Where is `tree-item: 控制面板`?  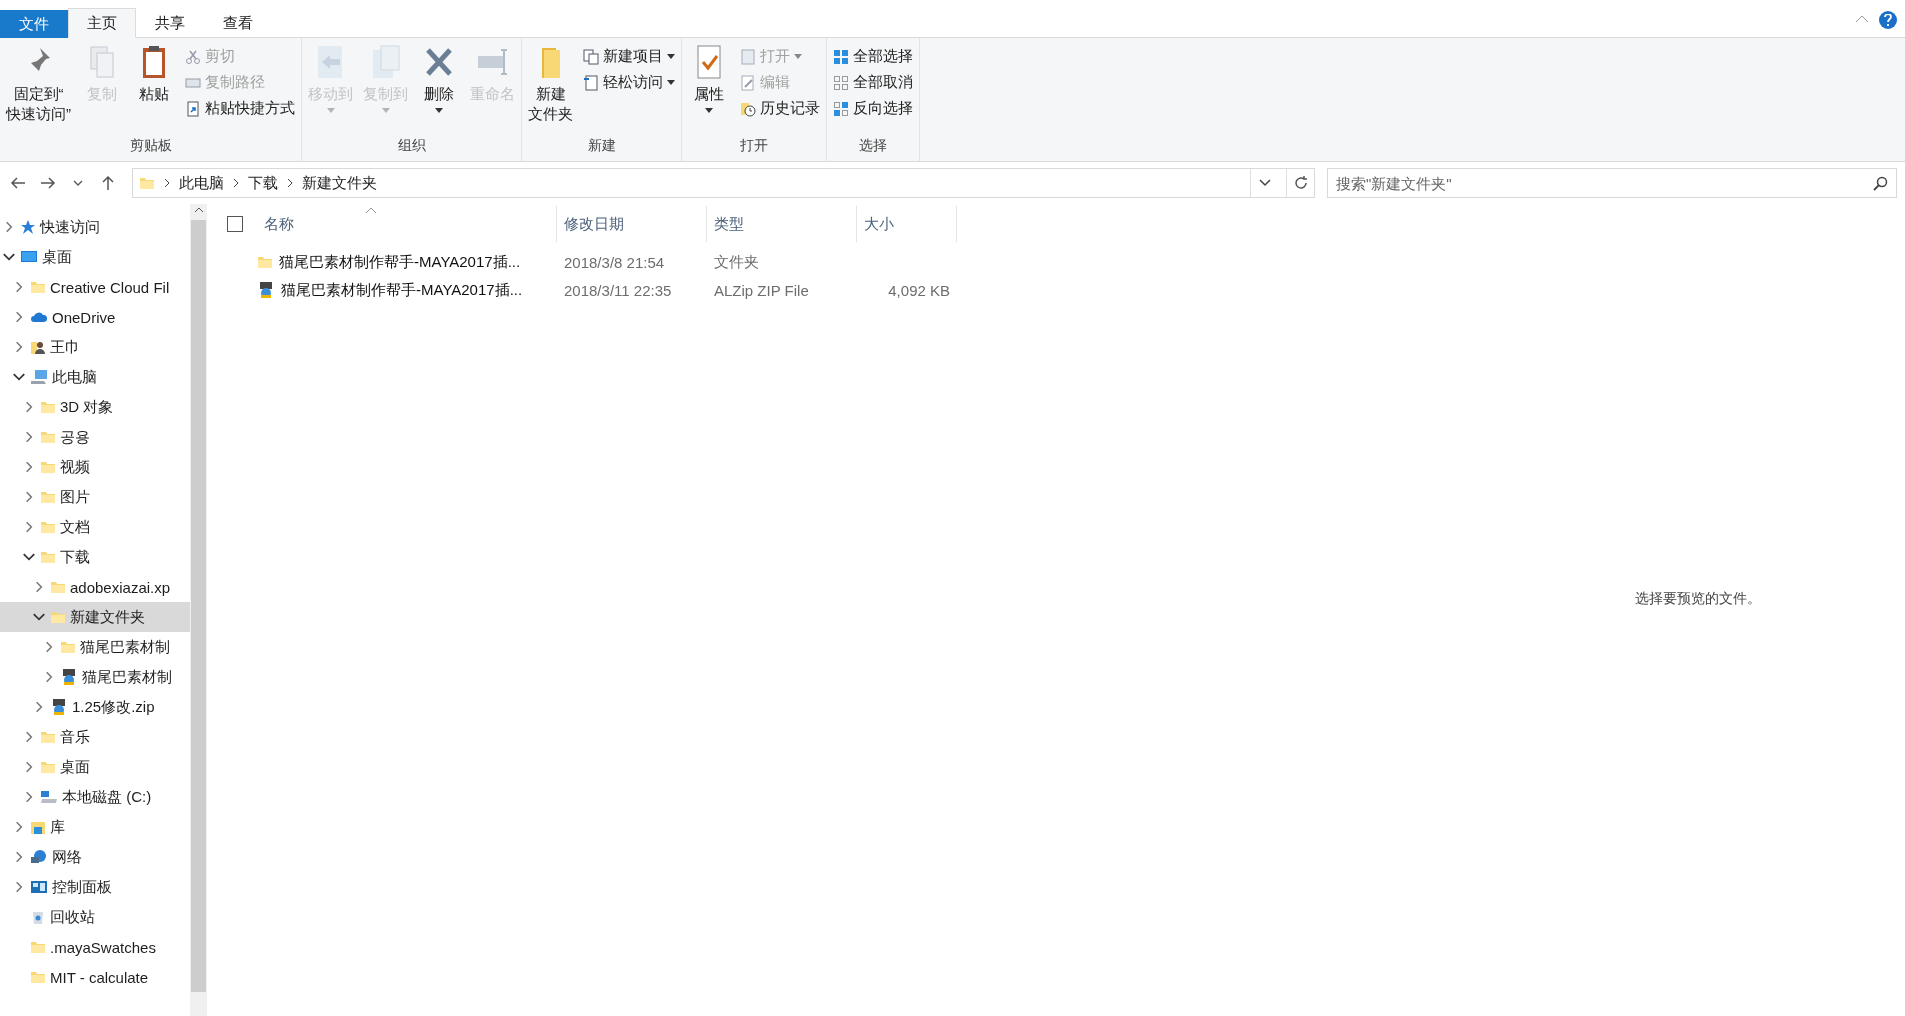 tree-item: 控制面板 is located at coordinates (95, 887).